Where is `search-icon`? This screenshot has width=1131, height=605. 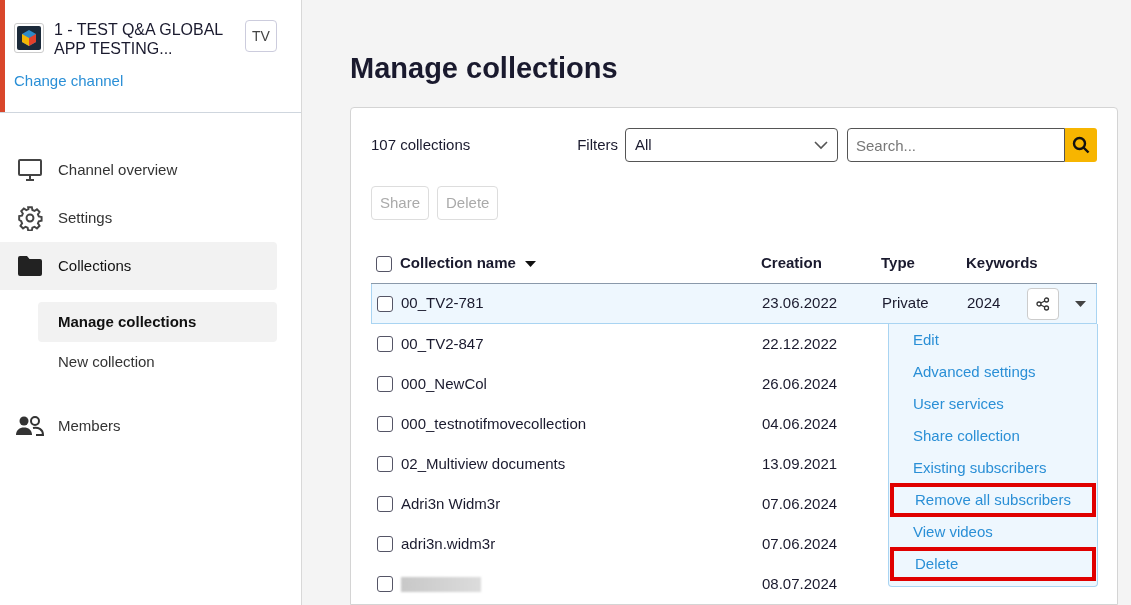 search-icon is located at coordinates (1081, 145).